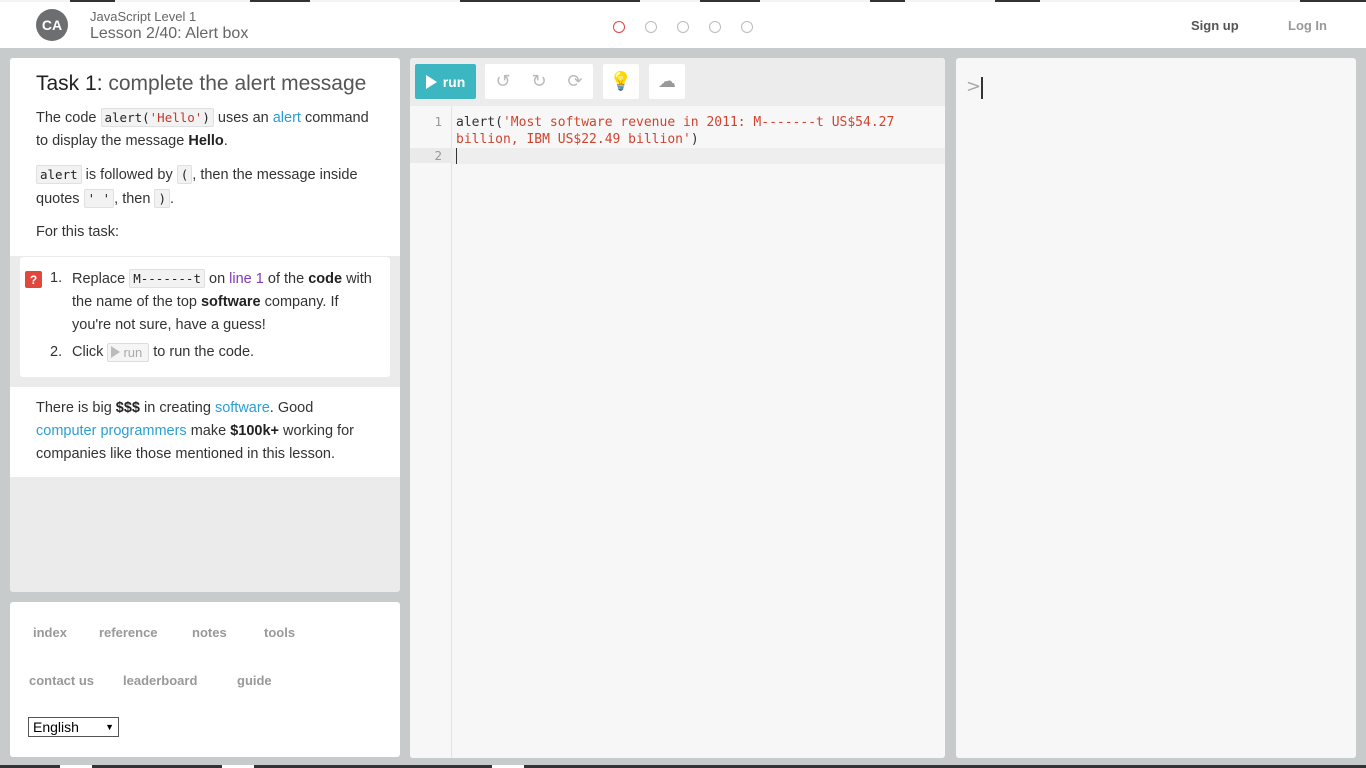 Image resolution: width=1366 pixels, height=768 pixels. I want to click on code-snippet: alert('Hello'), so click(157, 117).